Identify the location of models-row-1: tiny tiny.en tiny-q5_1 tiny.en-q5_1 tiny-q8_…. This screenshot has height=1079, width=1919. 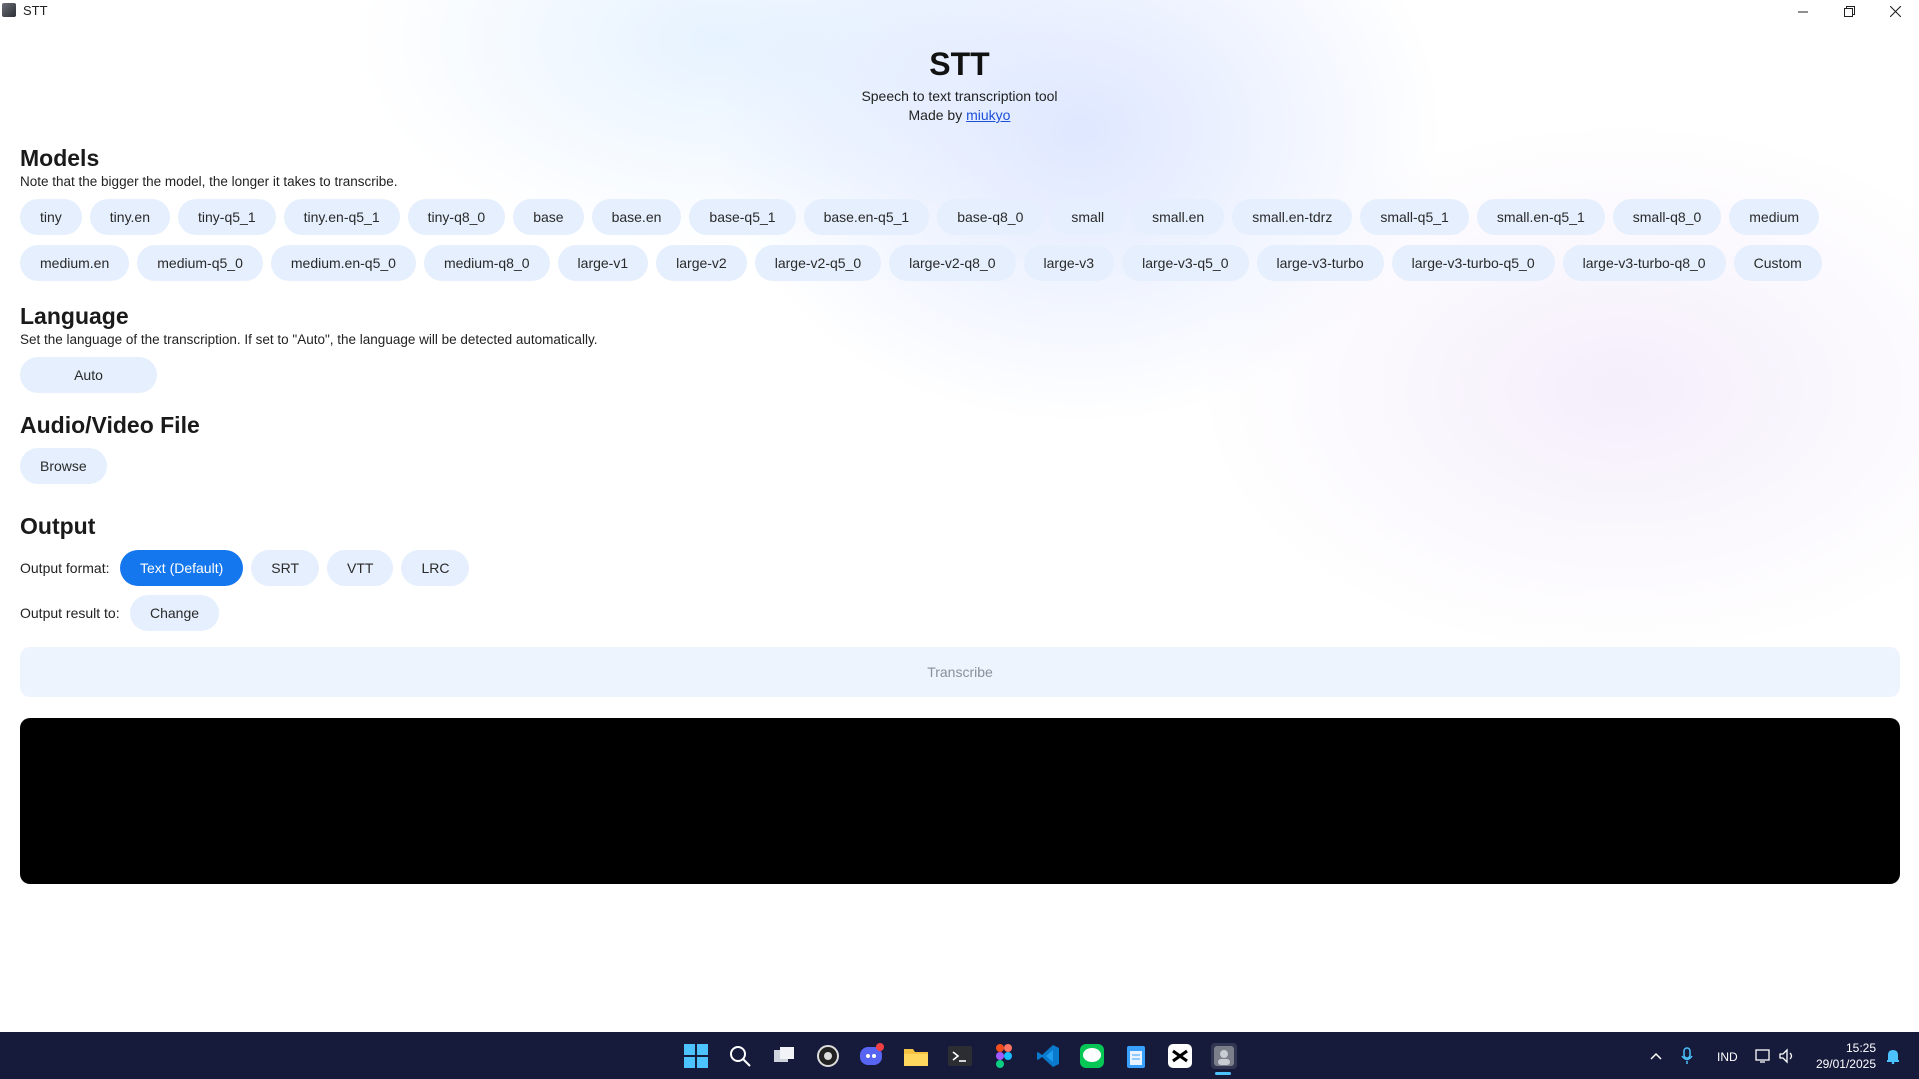
(920, 217).